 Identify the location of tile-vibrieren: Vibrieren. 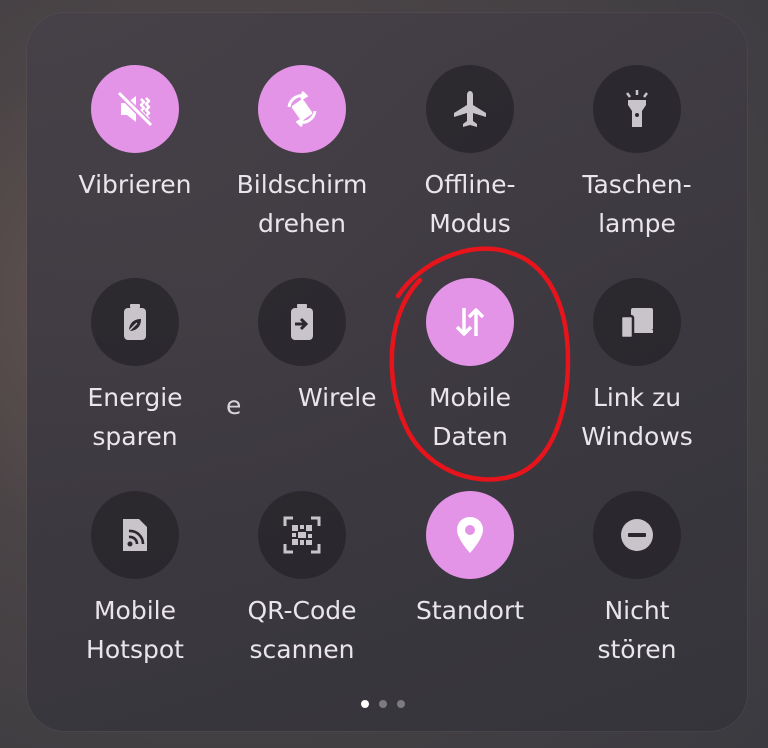
(135, 165).